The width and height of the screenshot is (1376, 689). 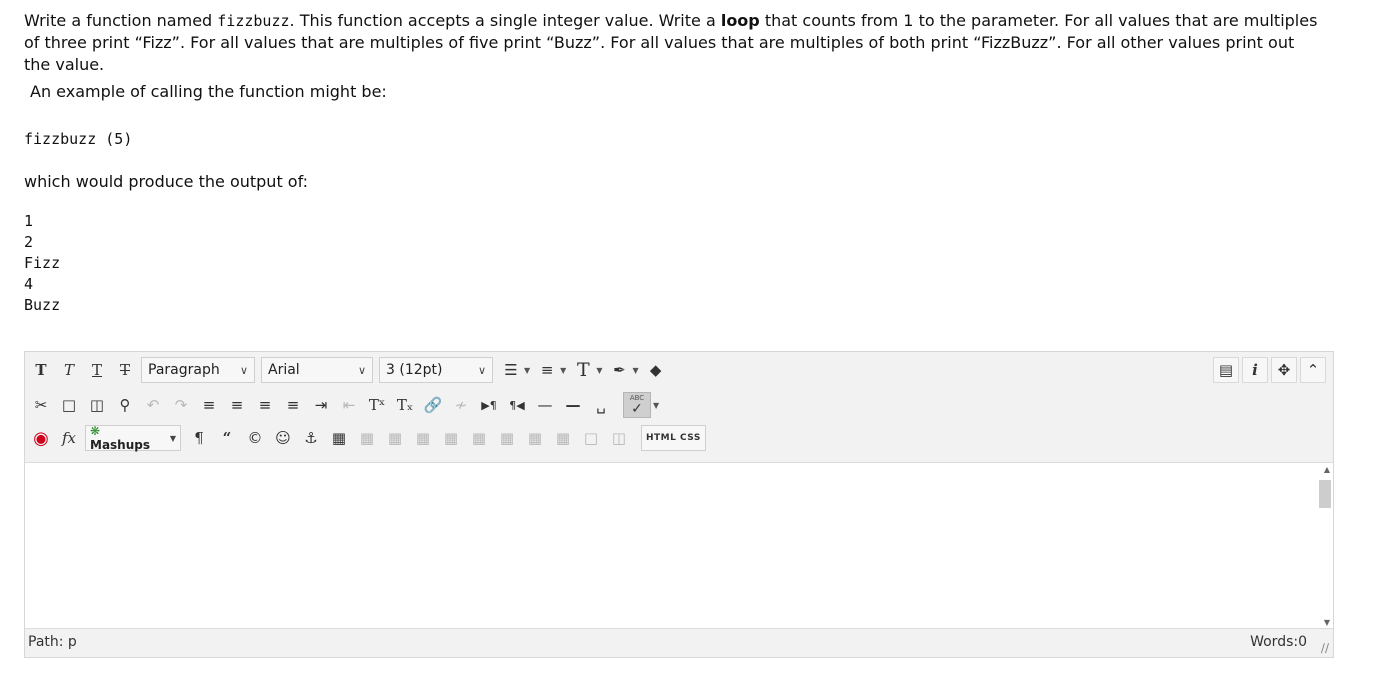 What do you see at coordinates (423, 438) in the screenshot?
I see `insert-row-before-icon: ▦` at bounding box center [423, 438].